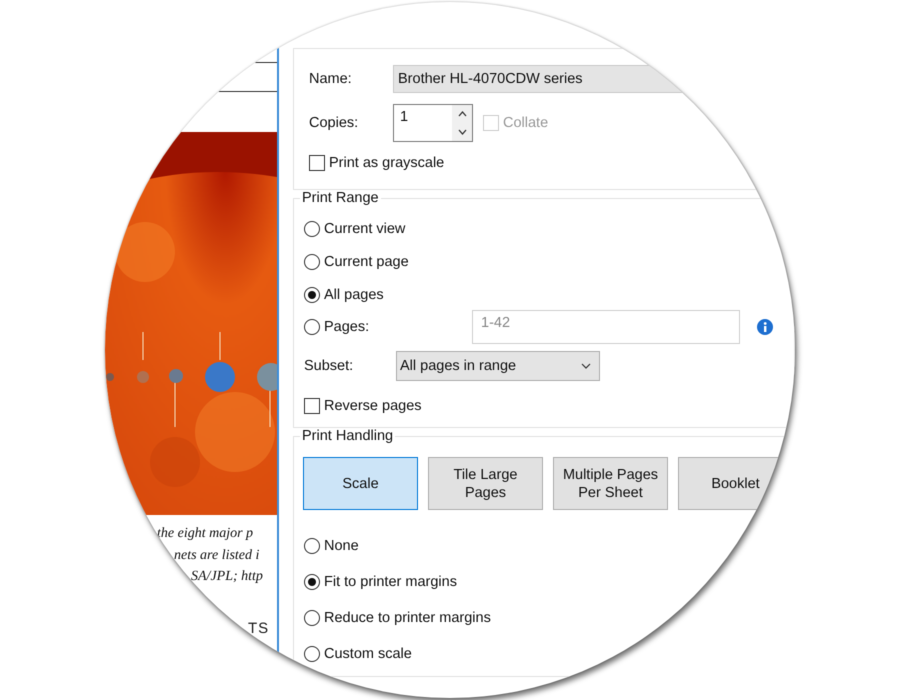 The image size is (900, 700). What do you see at coordinates (331, 79) in the screenshot?
I see `name-label: Name:` at bounding box center [331, 79].